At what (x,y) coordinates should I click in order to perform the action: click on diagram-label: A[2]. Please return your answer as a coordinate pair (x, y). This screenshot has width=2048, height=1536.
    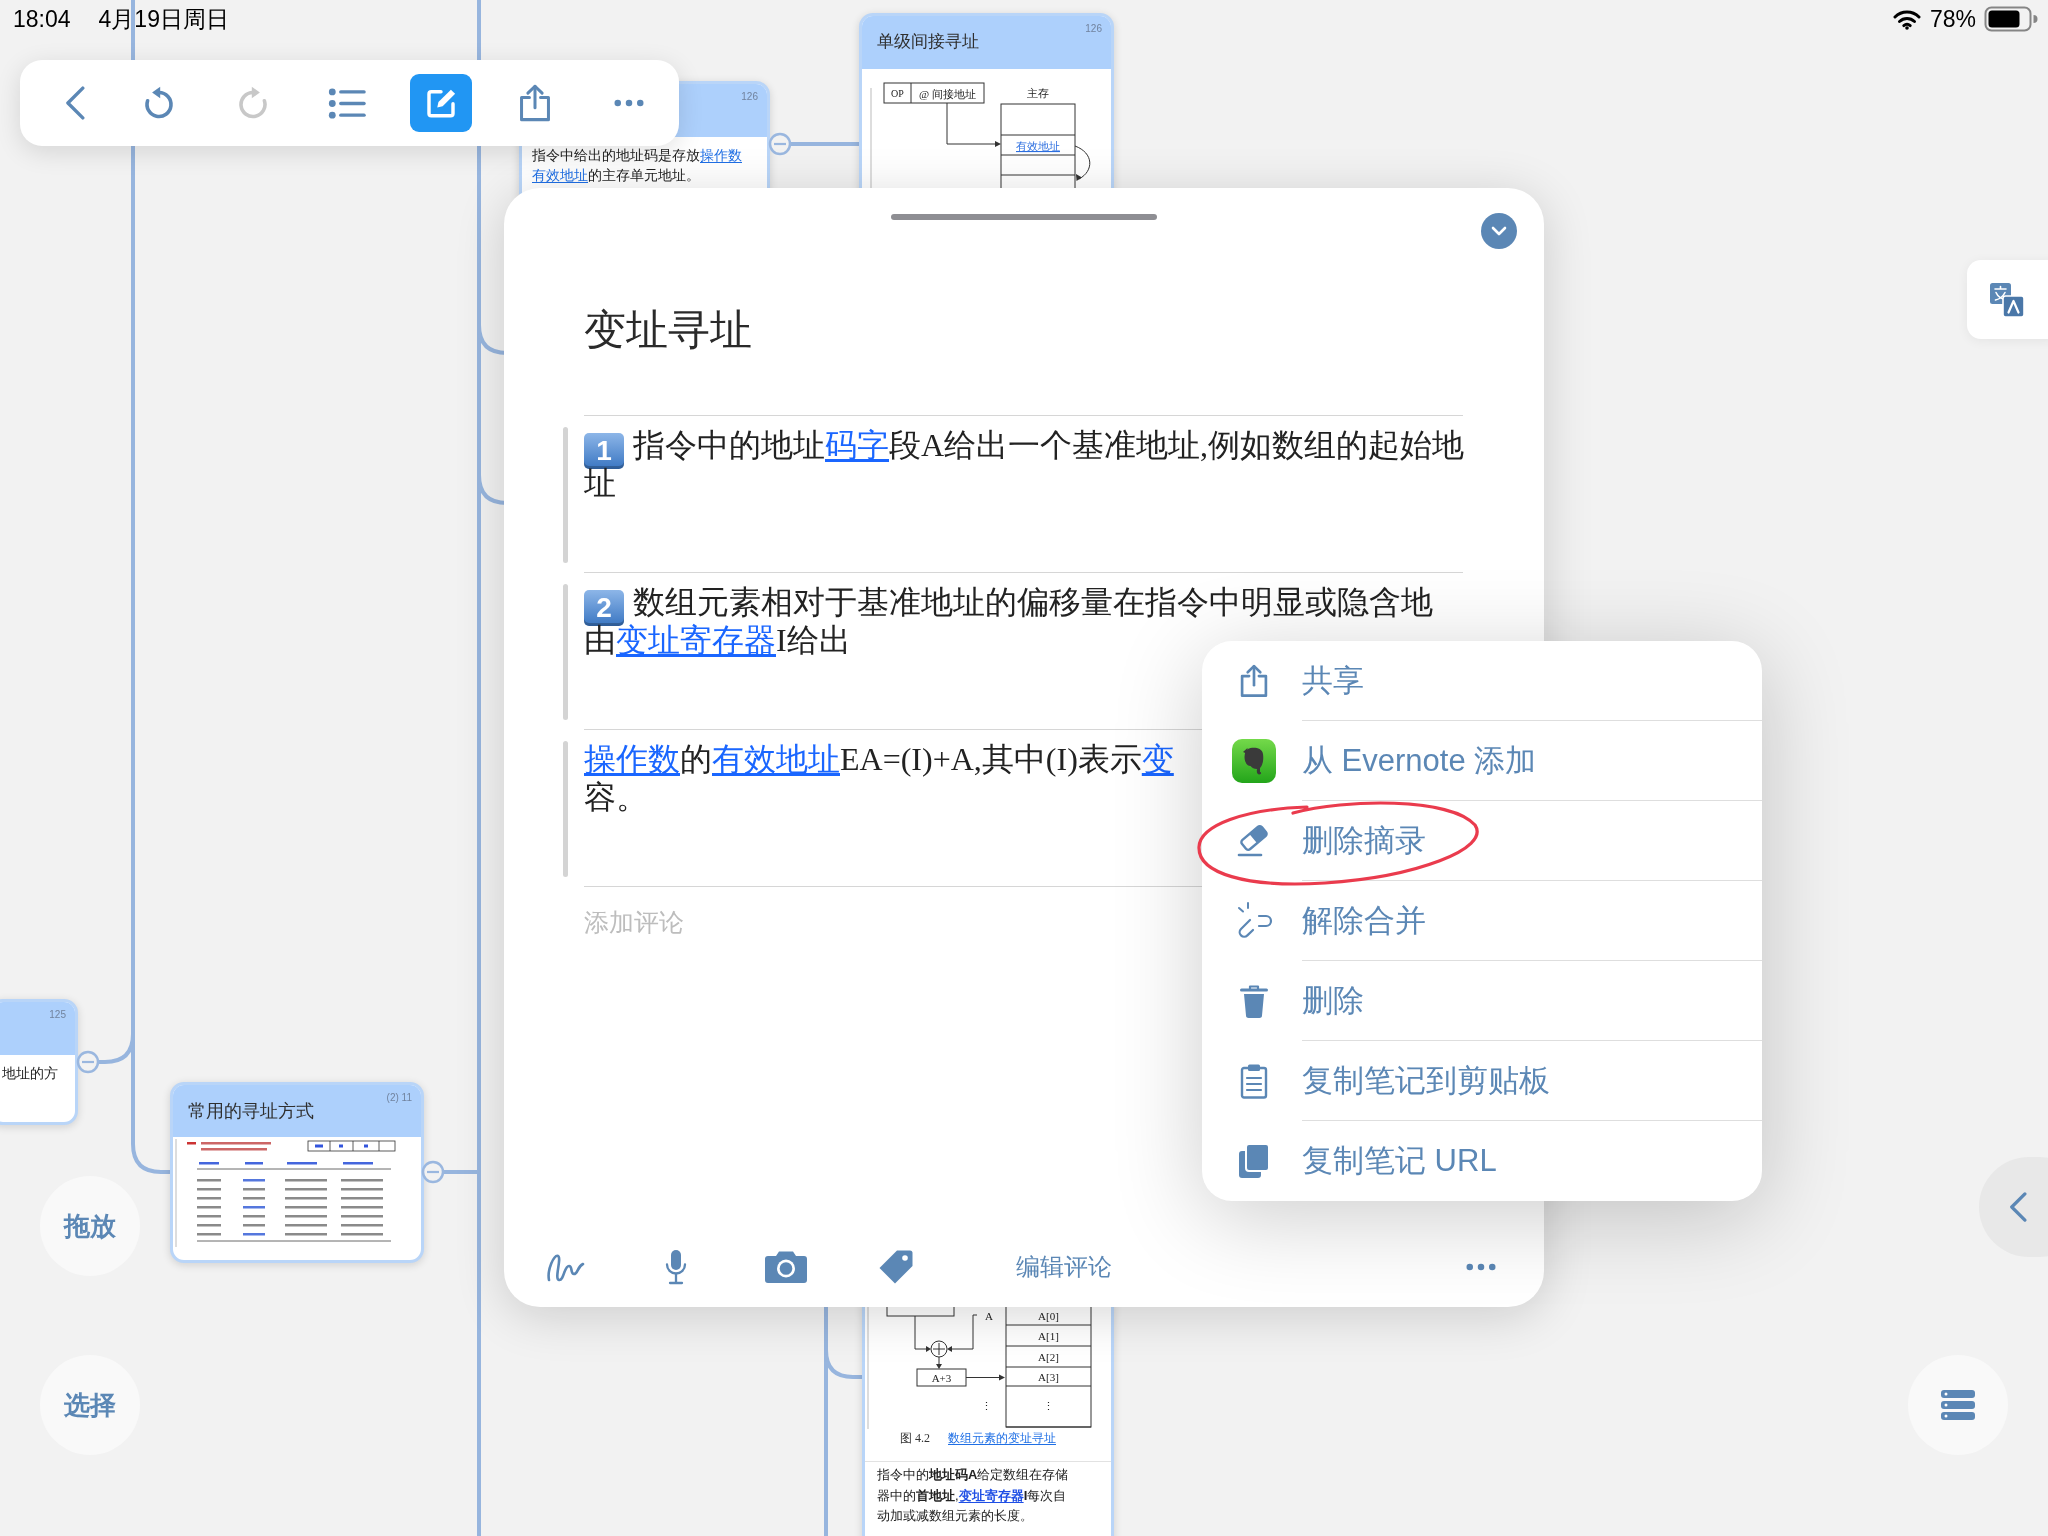
    Looking at the image, I should click on (1048, 1357).